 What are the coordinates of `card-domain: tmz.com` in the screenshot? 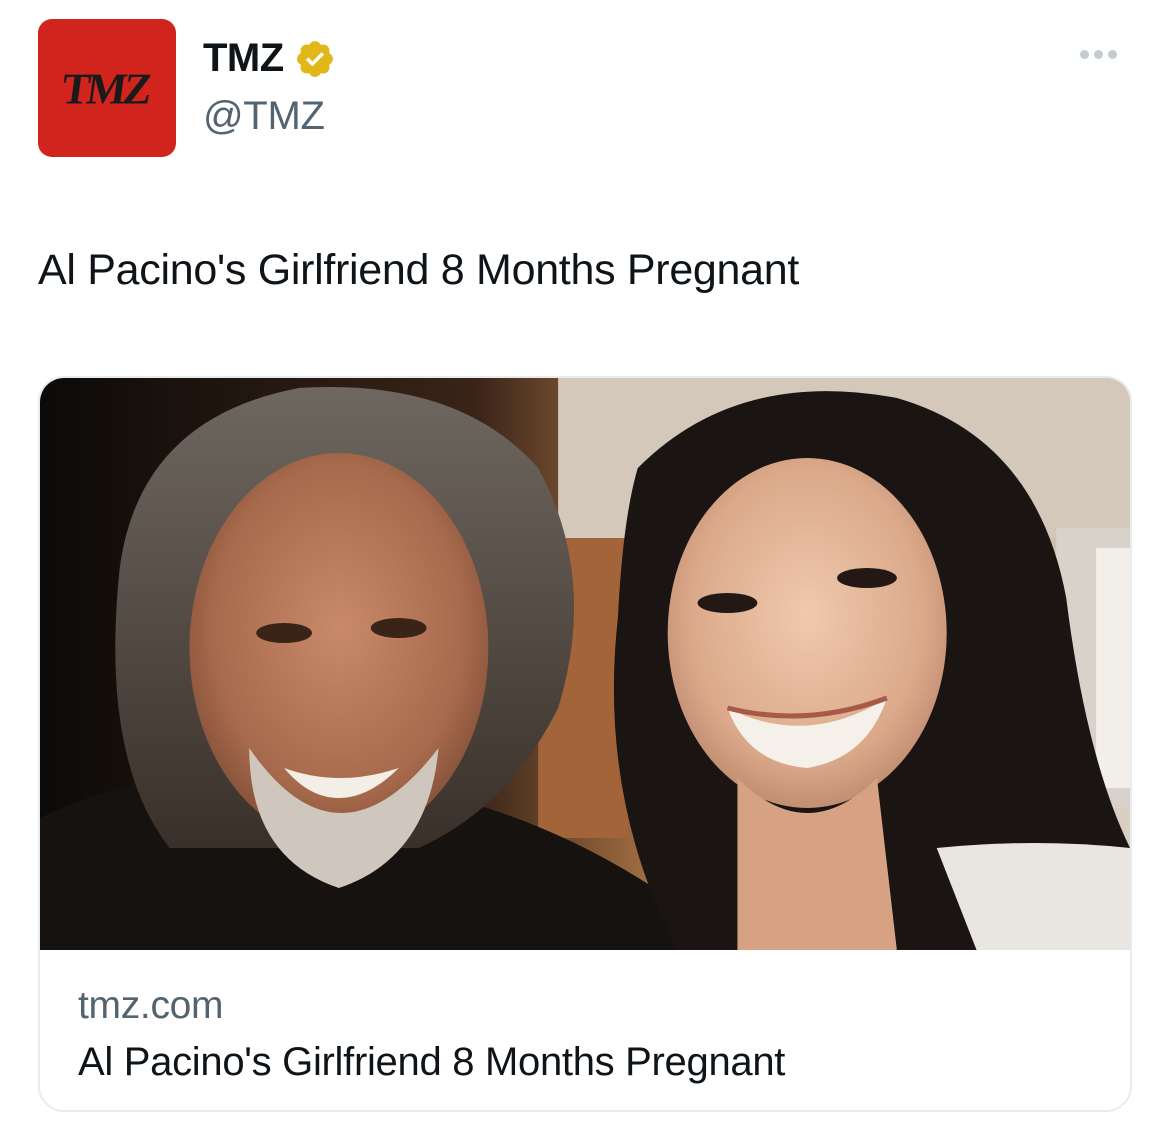 It's located at (151, 1005).